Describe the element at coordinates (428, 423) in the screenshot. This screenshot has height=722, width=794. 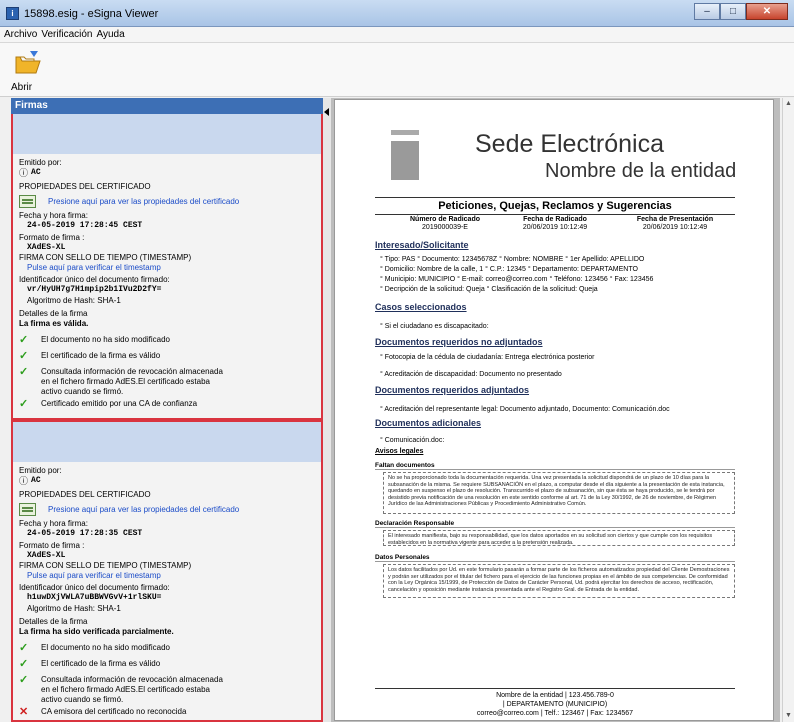
I see `section-adicionales: Documentos adicionales` at that location.